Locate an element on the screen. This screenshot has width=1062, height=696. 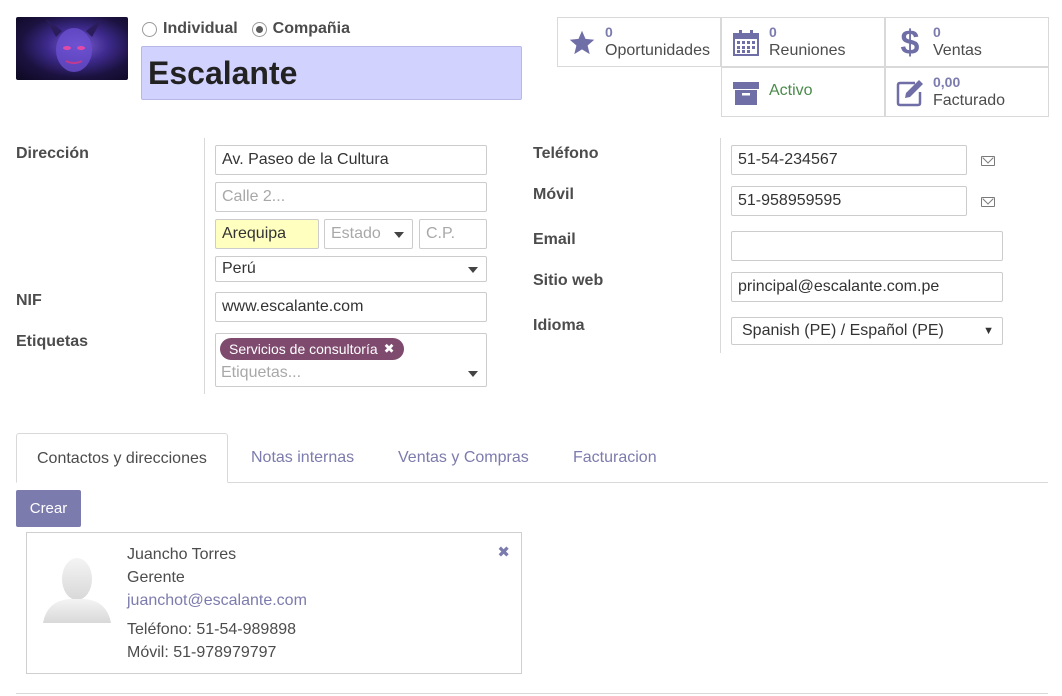
left-group-divider is located at coordinates (204, 266).